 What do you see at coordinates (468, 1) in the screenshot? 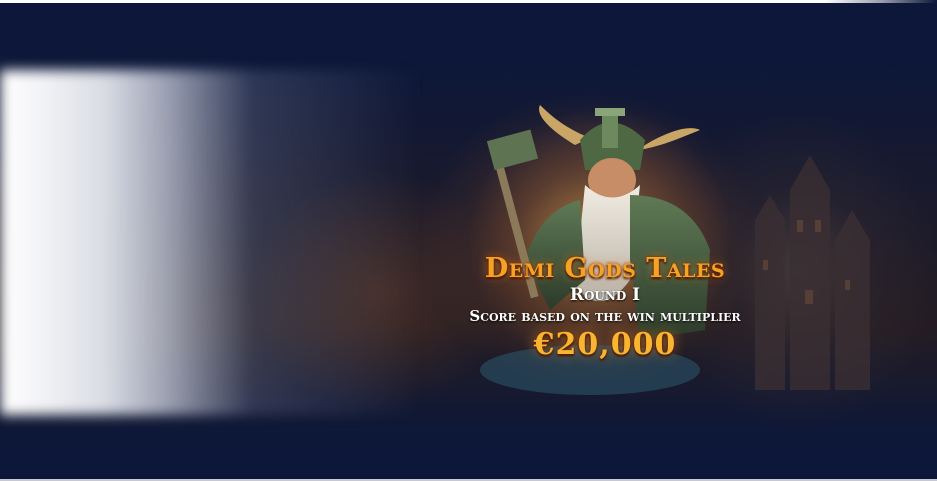
I see `top-strip` at bounding box center [468, 1].